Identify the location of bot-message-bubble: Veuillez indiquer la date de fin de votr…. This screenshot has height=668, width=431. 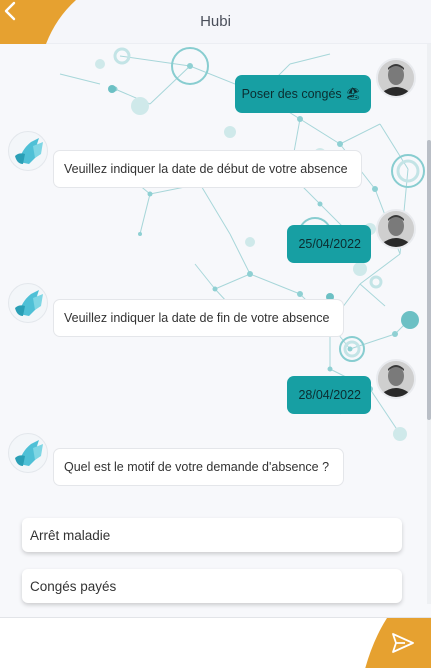
(198, 318).